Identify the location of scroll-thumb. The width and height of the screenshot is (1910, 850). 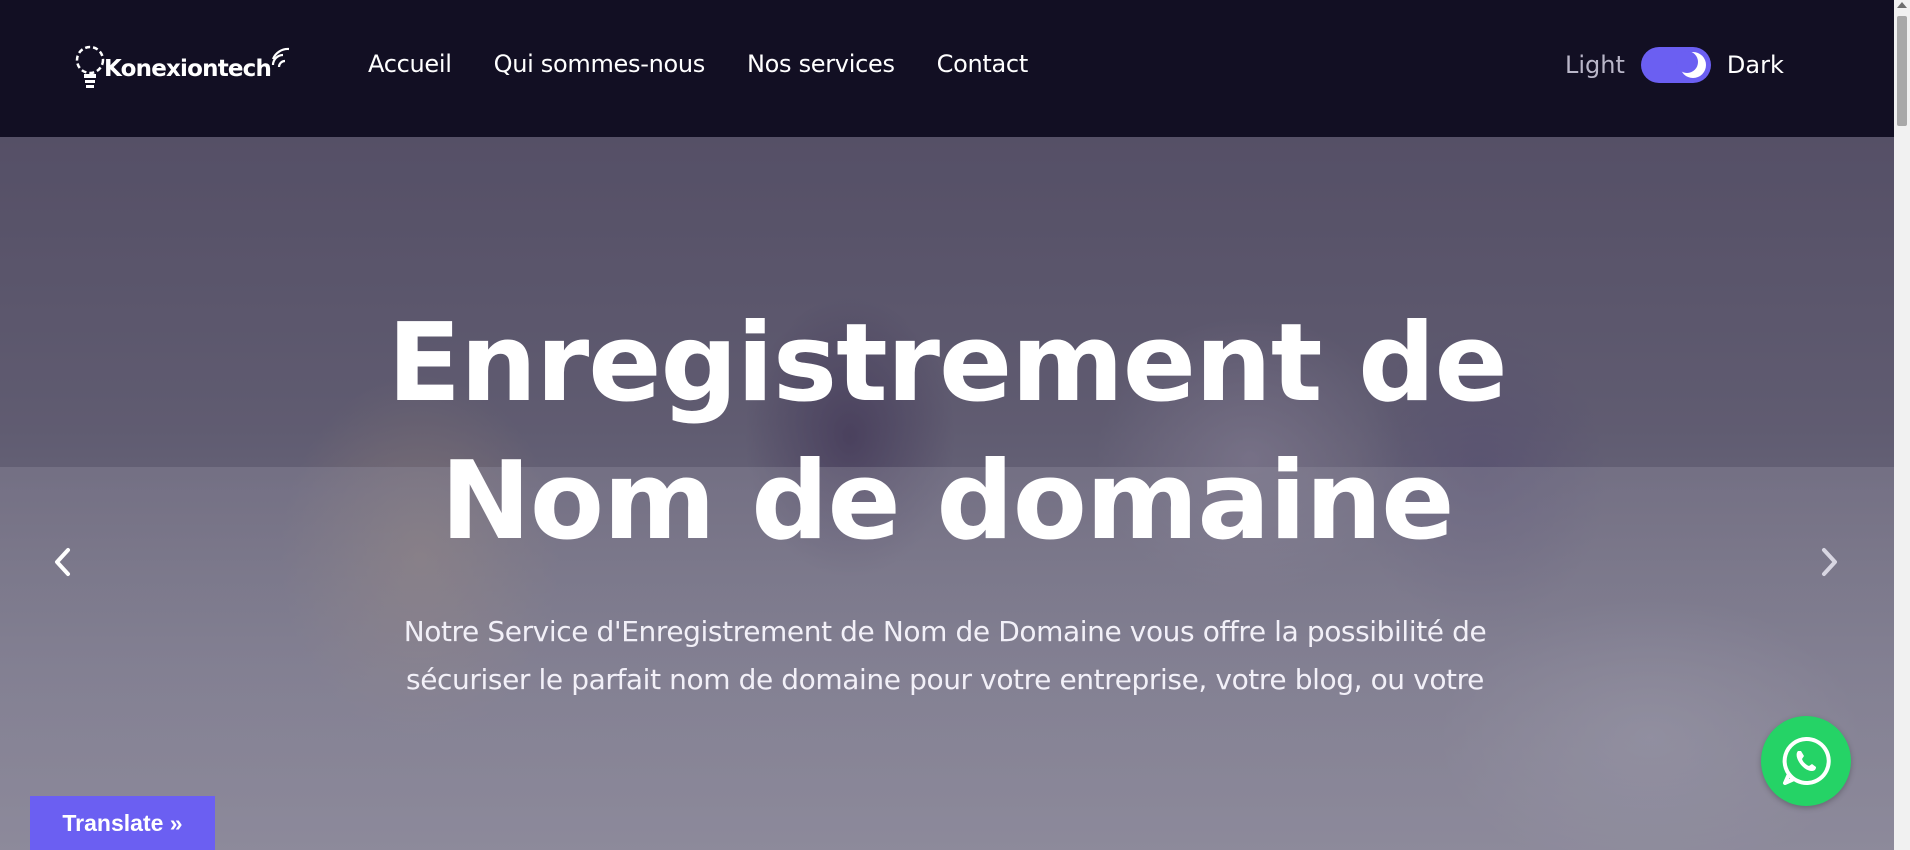
(1902, 71).